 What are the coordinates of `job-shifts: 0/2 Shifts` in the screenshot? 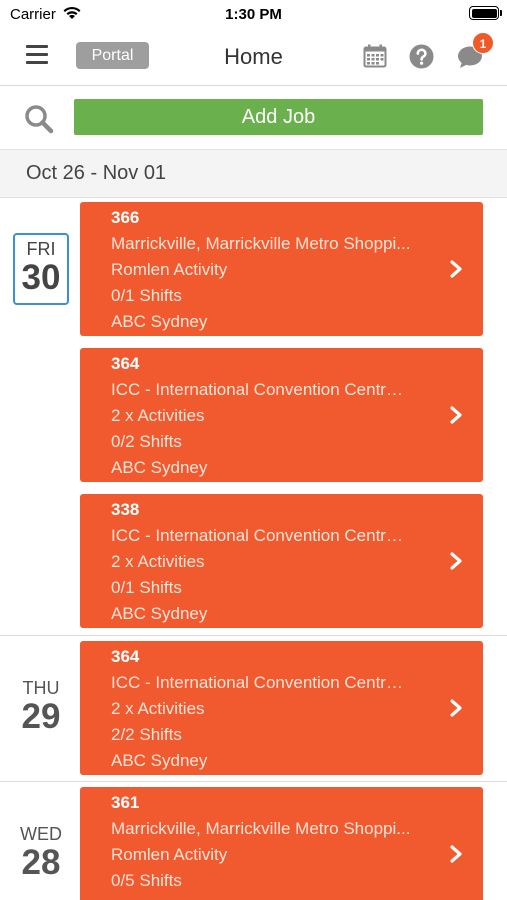 It's located at (146, 441).